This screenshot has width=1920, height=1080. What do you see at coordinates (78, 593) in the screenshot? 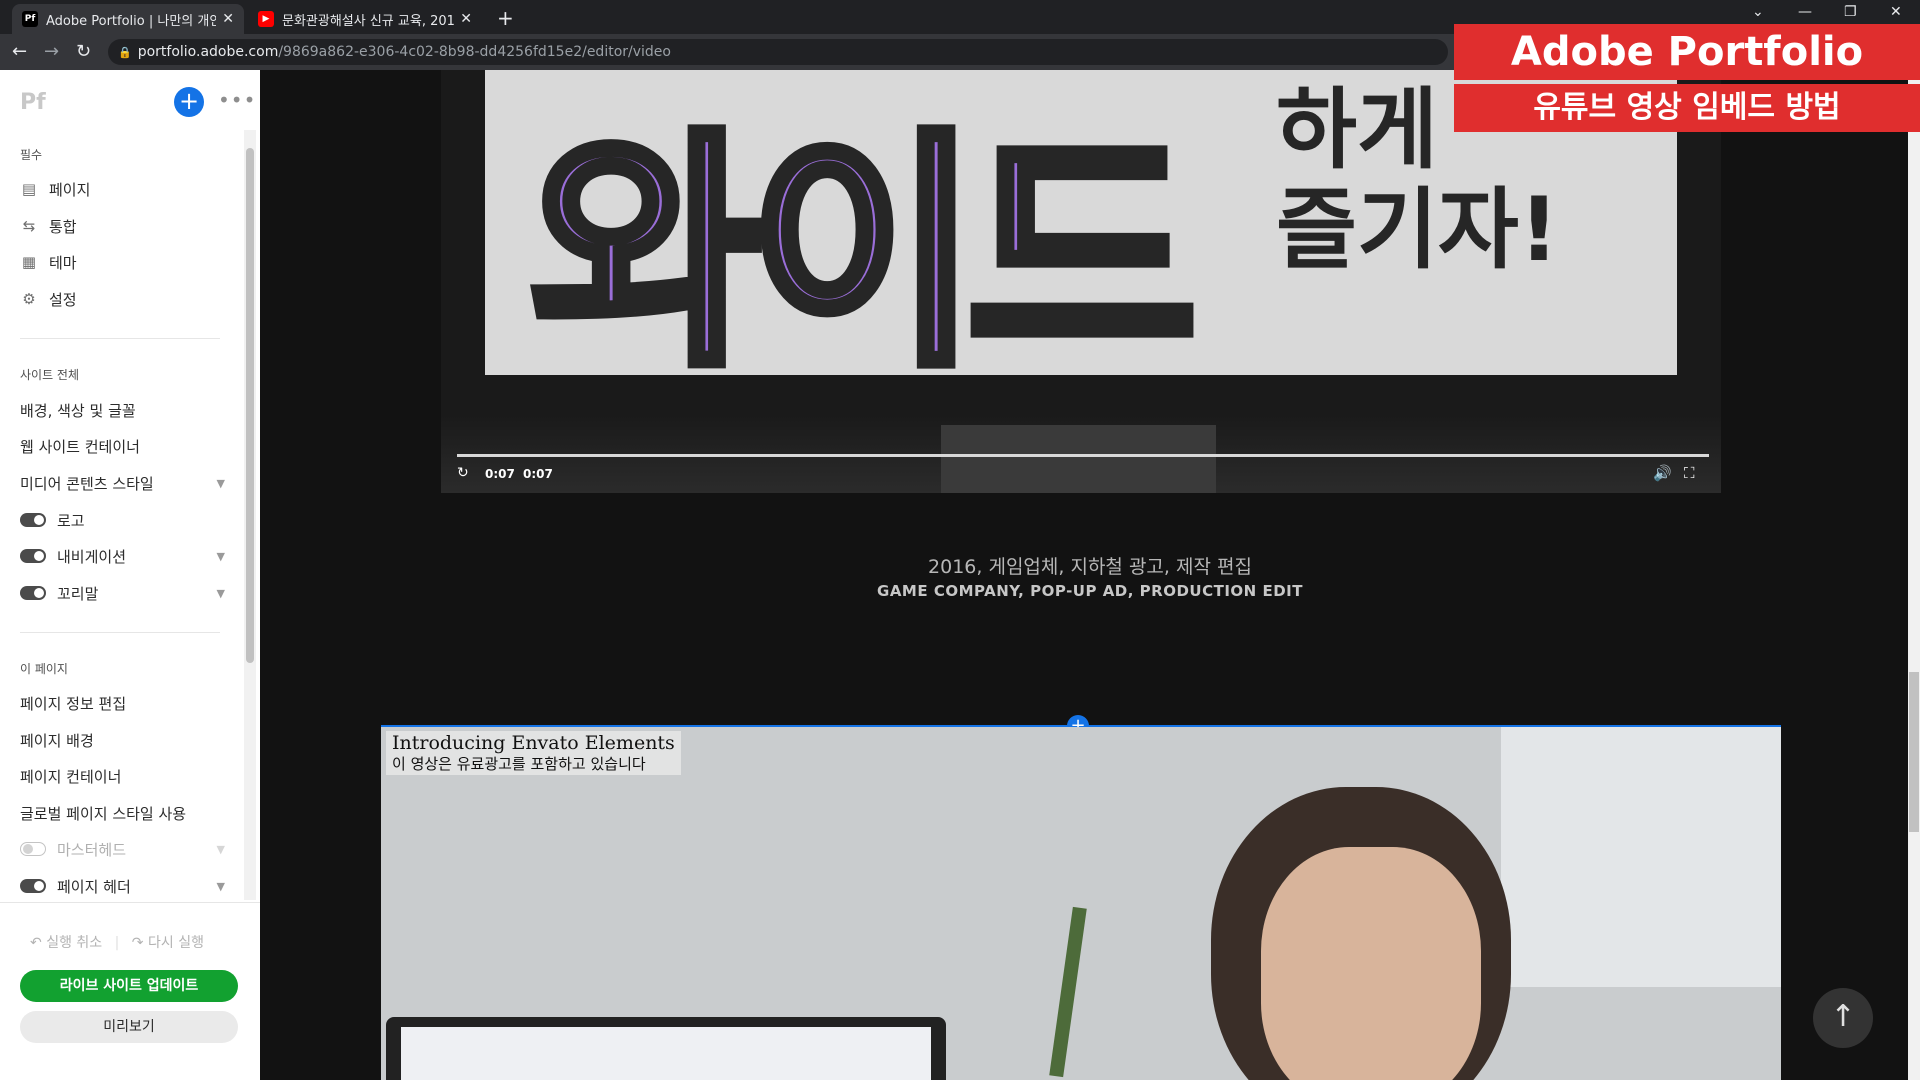
I see `sidebar-item-label: 꼬리말` at bounding box center [78, 593].